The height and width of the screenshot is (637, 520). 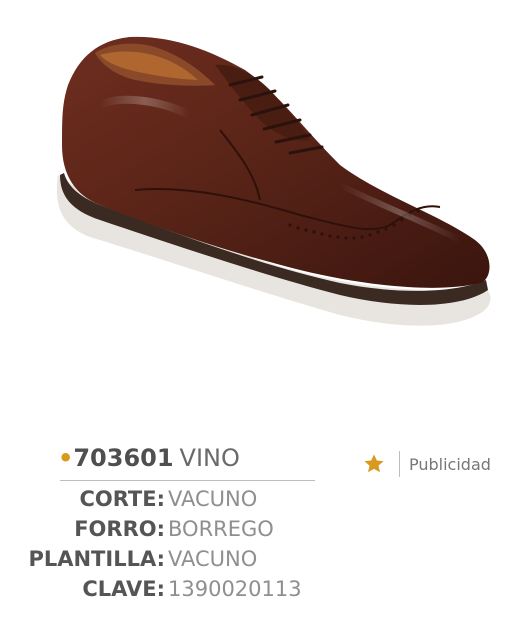 I want to click on spec-value: 1390020113, so click(x=235, y=589).